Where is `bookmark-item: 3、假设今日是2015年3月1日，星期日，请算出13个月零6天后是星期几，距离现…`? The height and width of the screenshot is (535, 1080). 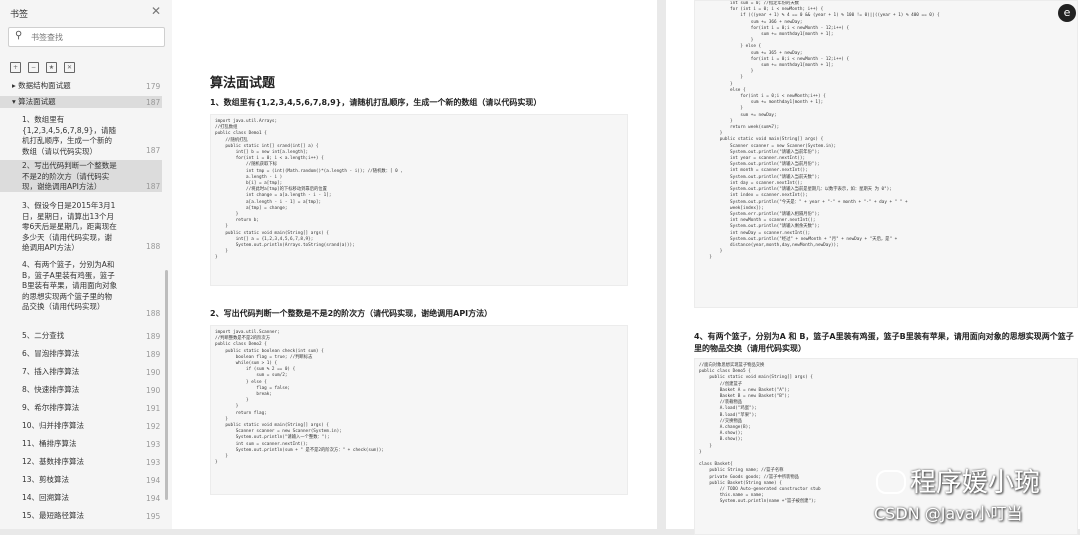
bookmark-item: 3、假设今日是2015年3月1日，星期日，请算出13个月零6天后是星期几，距离现… is located at coordinates (81, 226).